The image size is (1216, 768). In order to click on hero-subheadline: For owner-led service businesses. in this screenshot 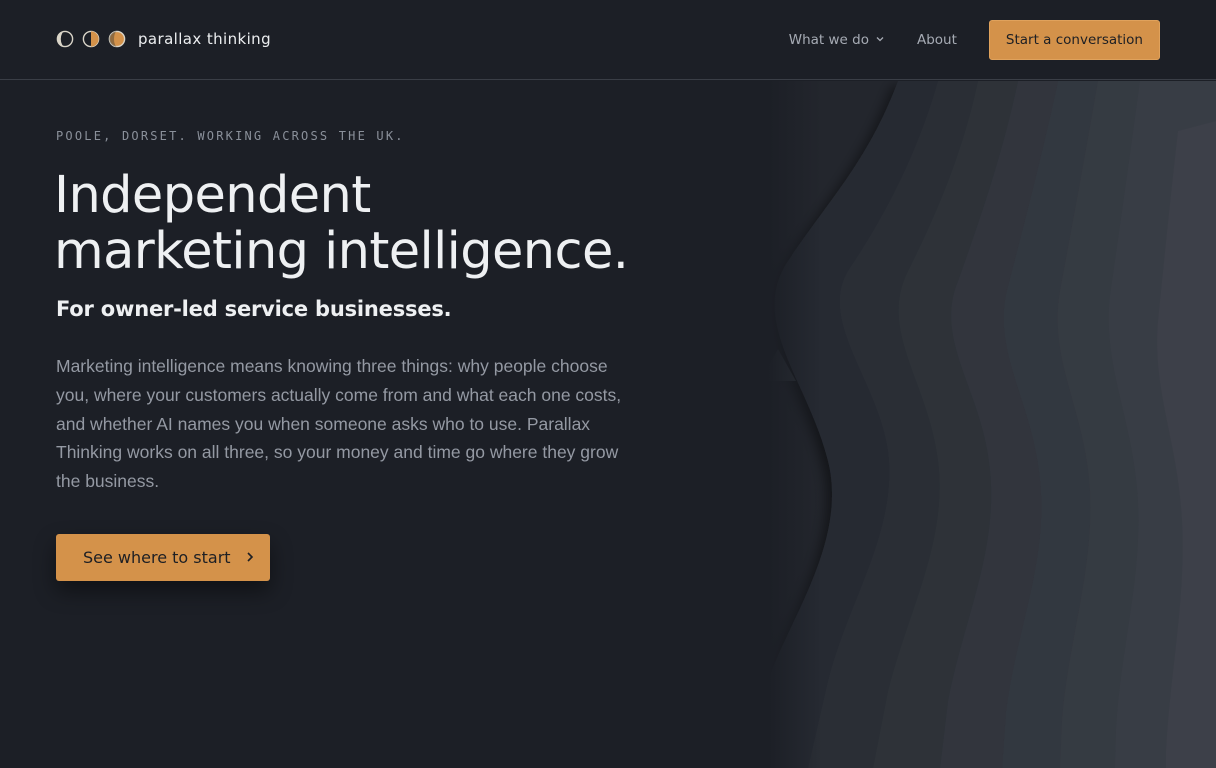, I will do `click(254, 309)`.